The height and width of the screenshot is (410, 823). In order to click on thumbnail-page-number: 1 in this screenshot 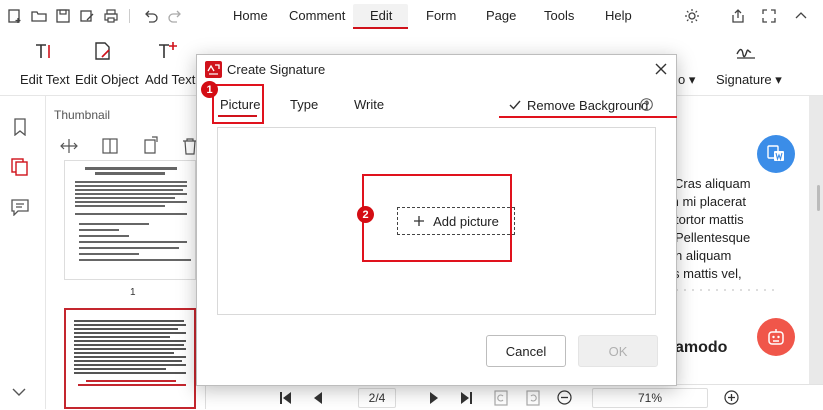, I will do `click(133, 292)`.